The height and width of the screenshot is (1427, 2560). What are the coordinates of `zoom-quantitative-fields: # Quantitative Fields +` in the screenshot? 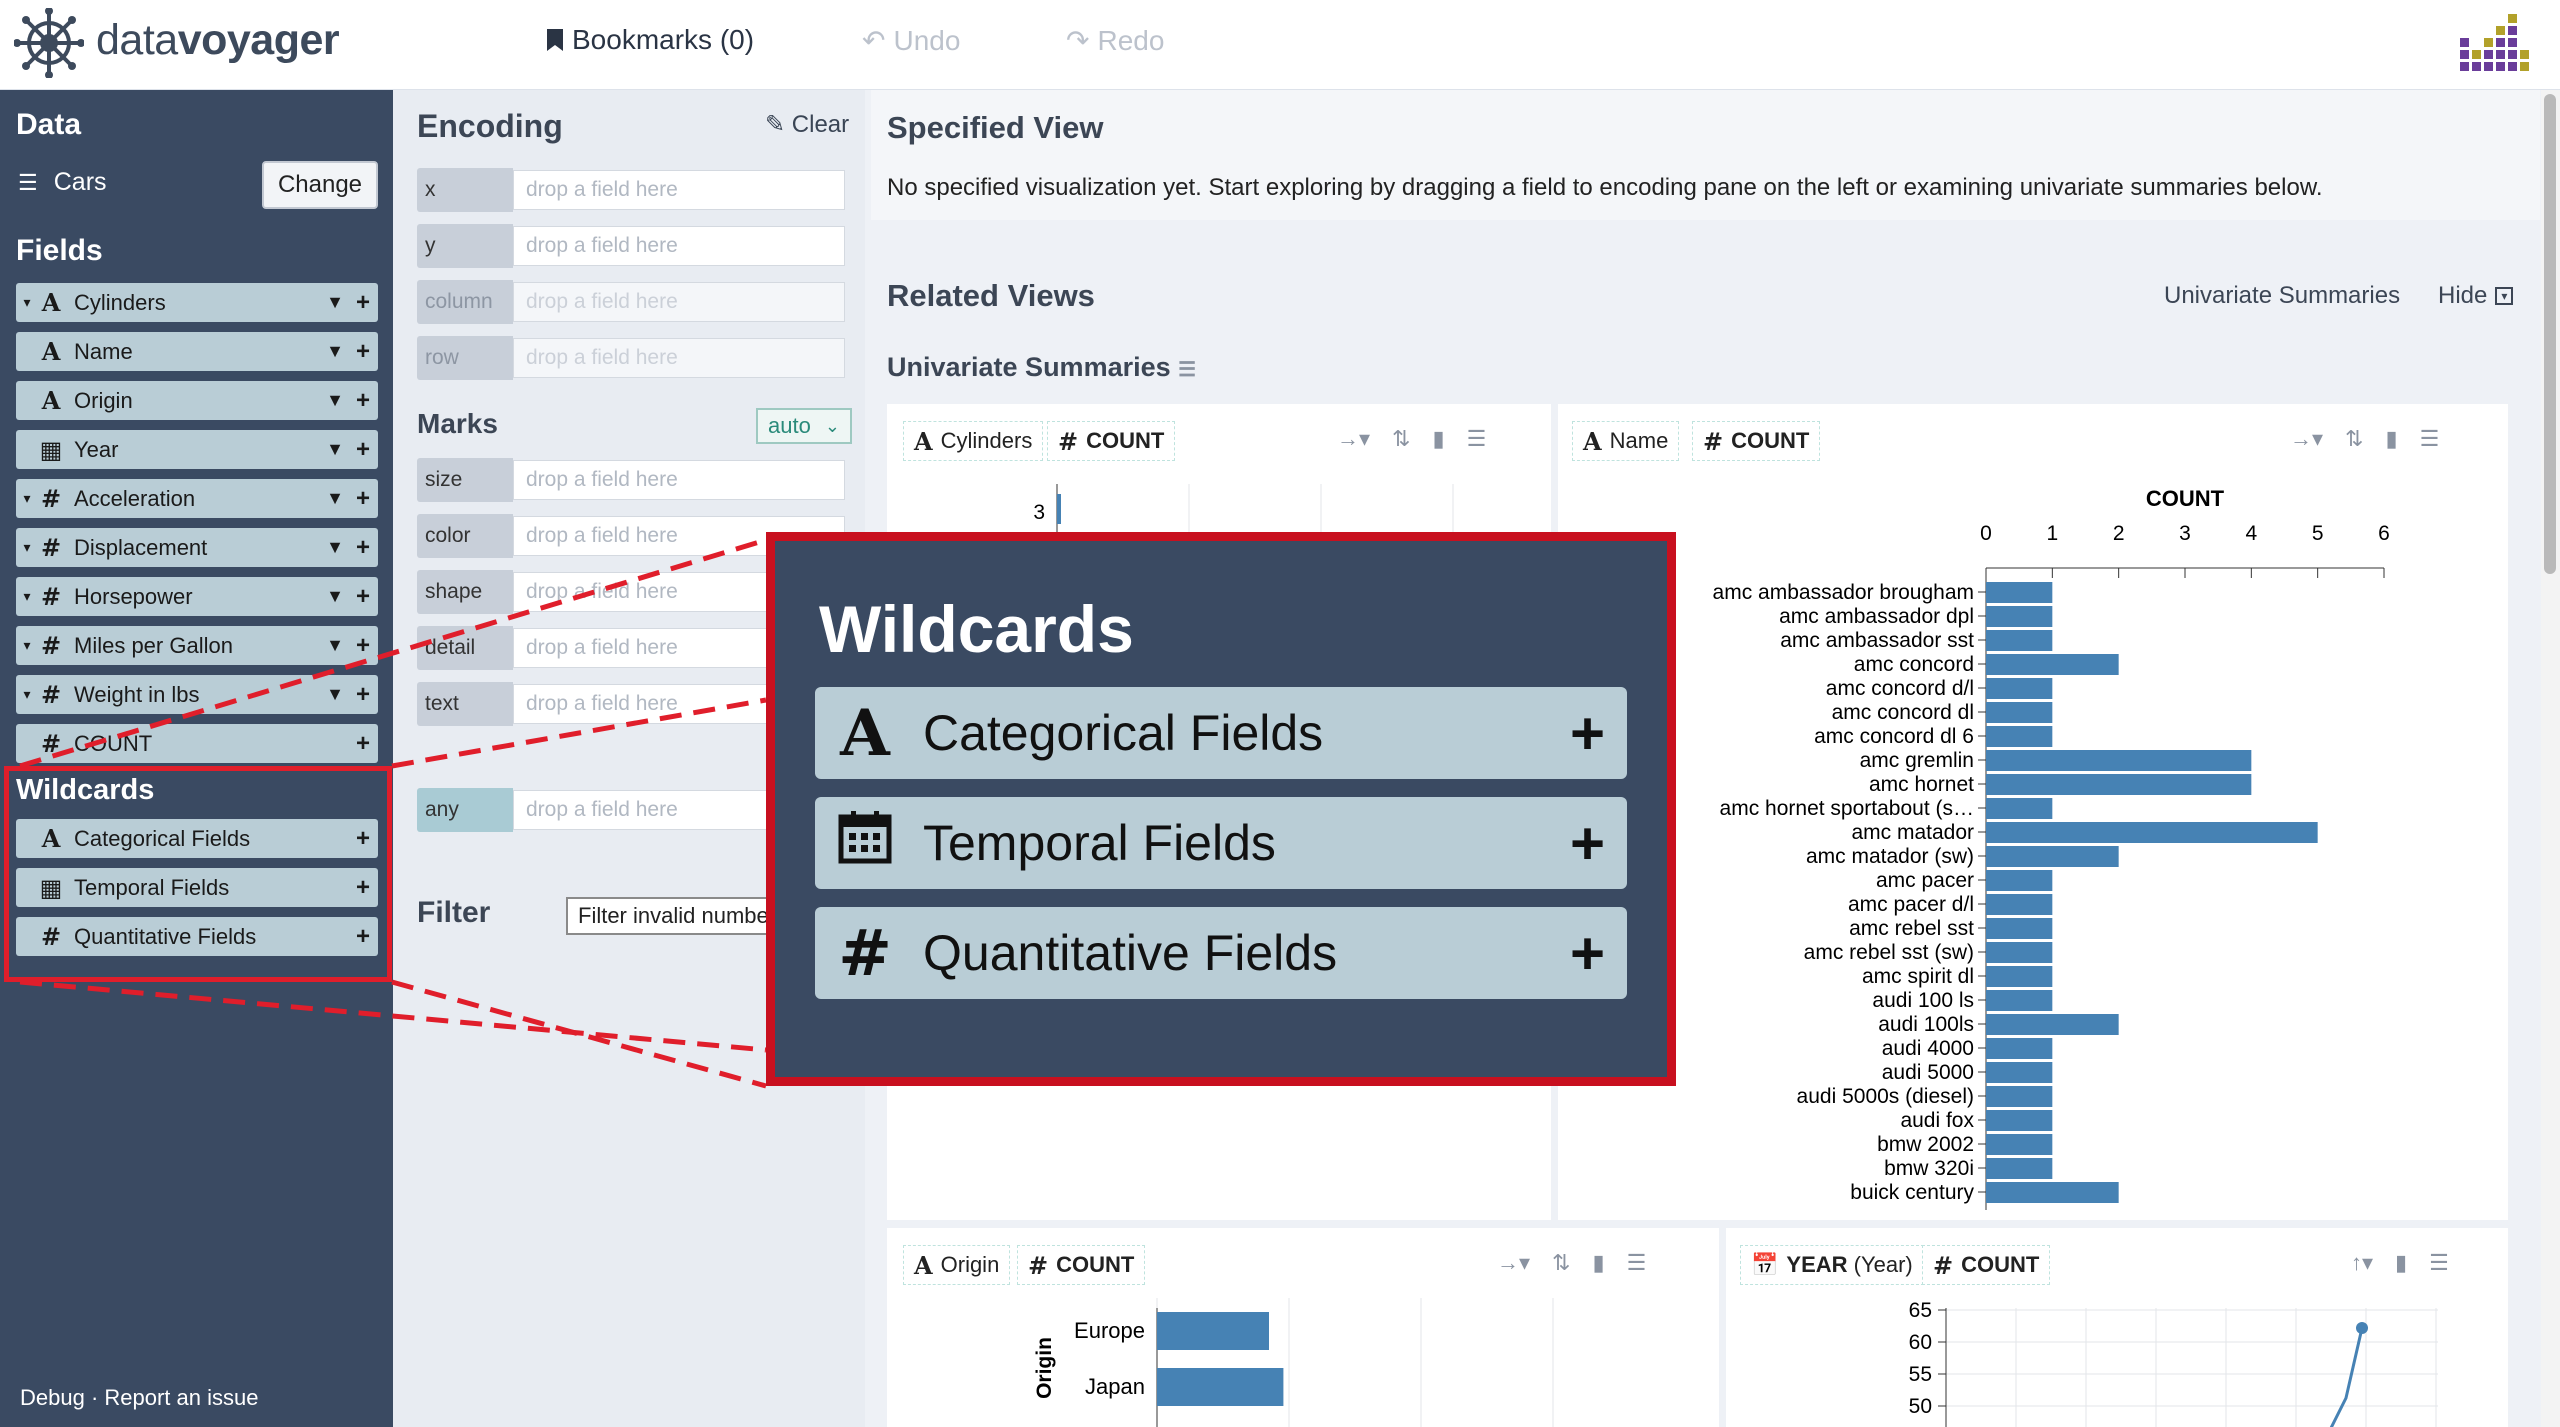 It's located at (1221, 953).